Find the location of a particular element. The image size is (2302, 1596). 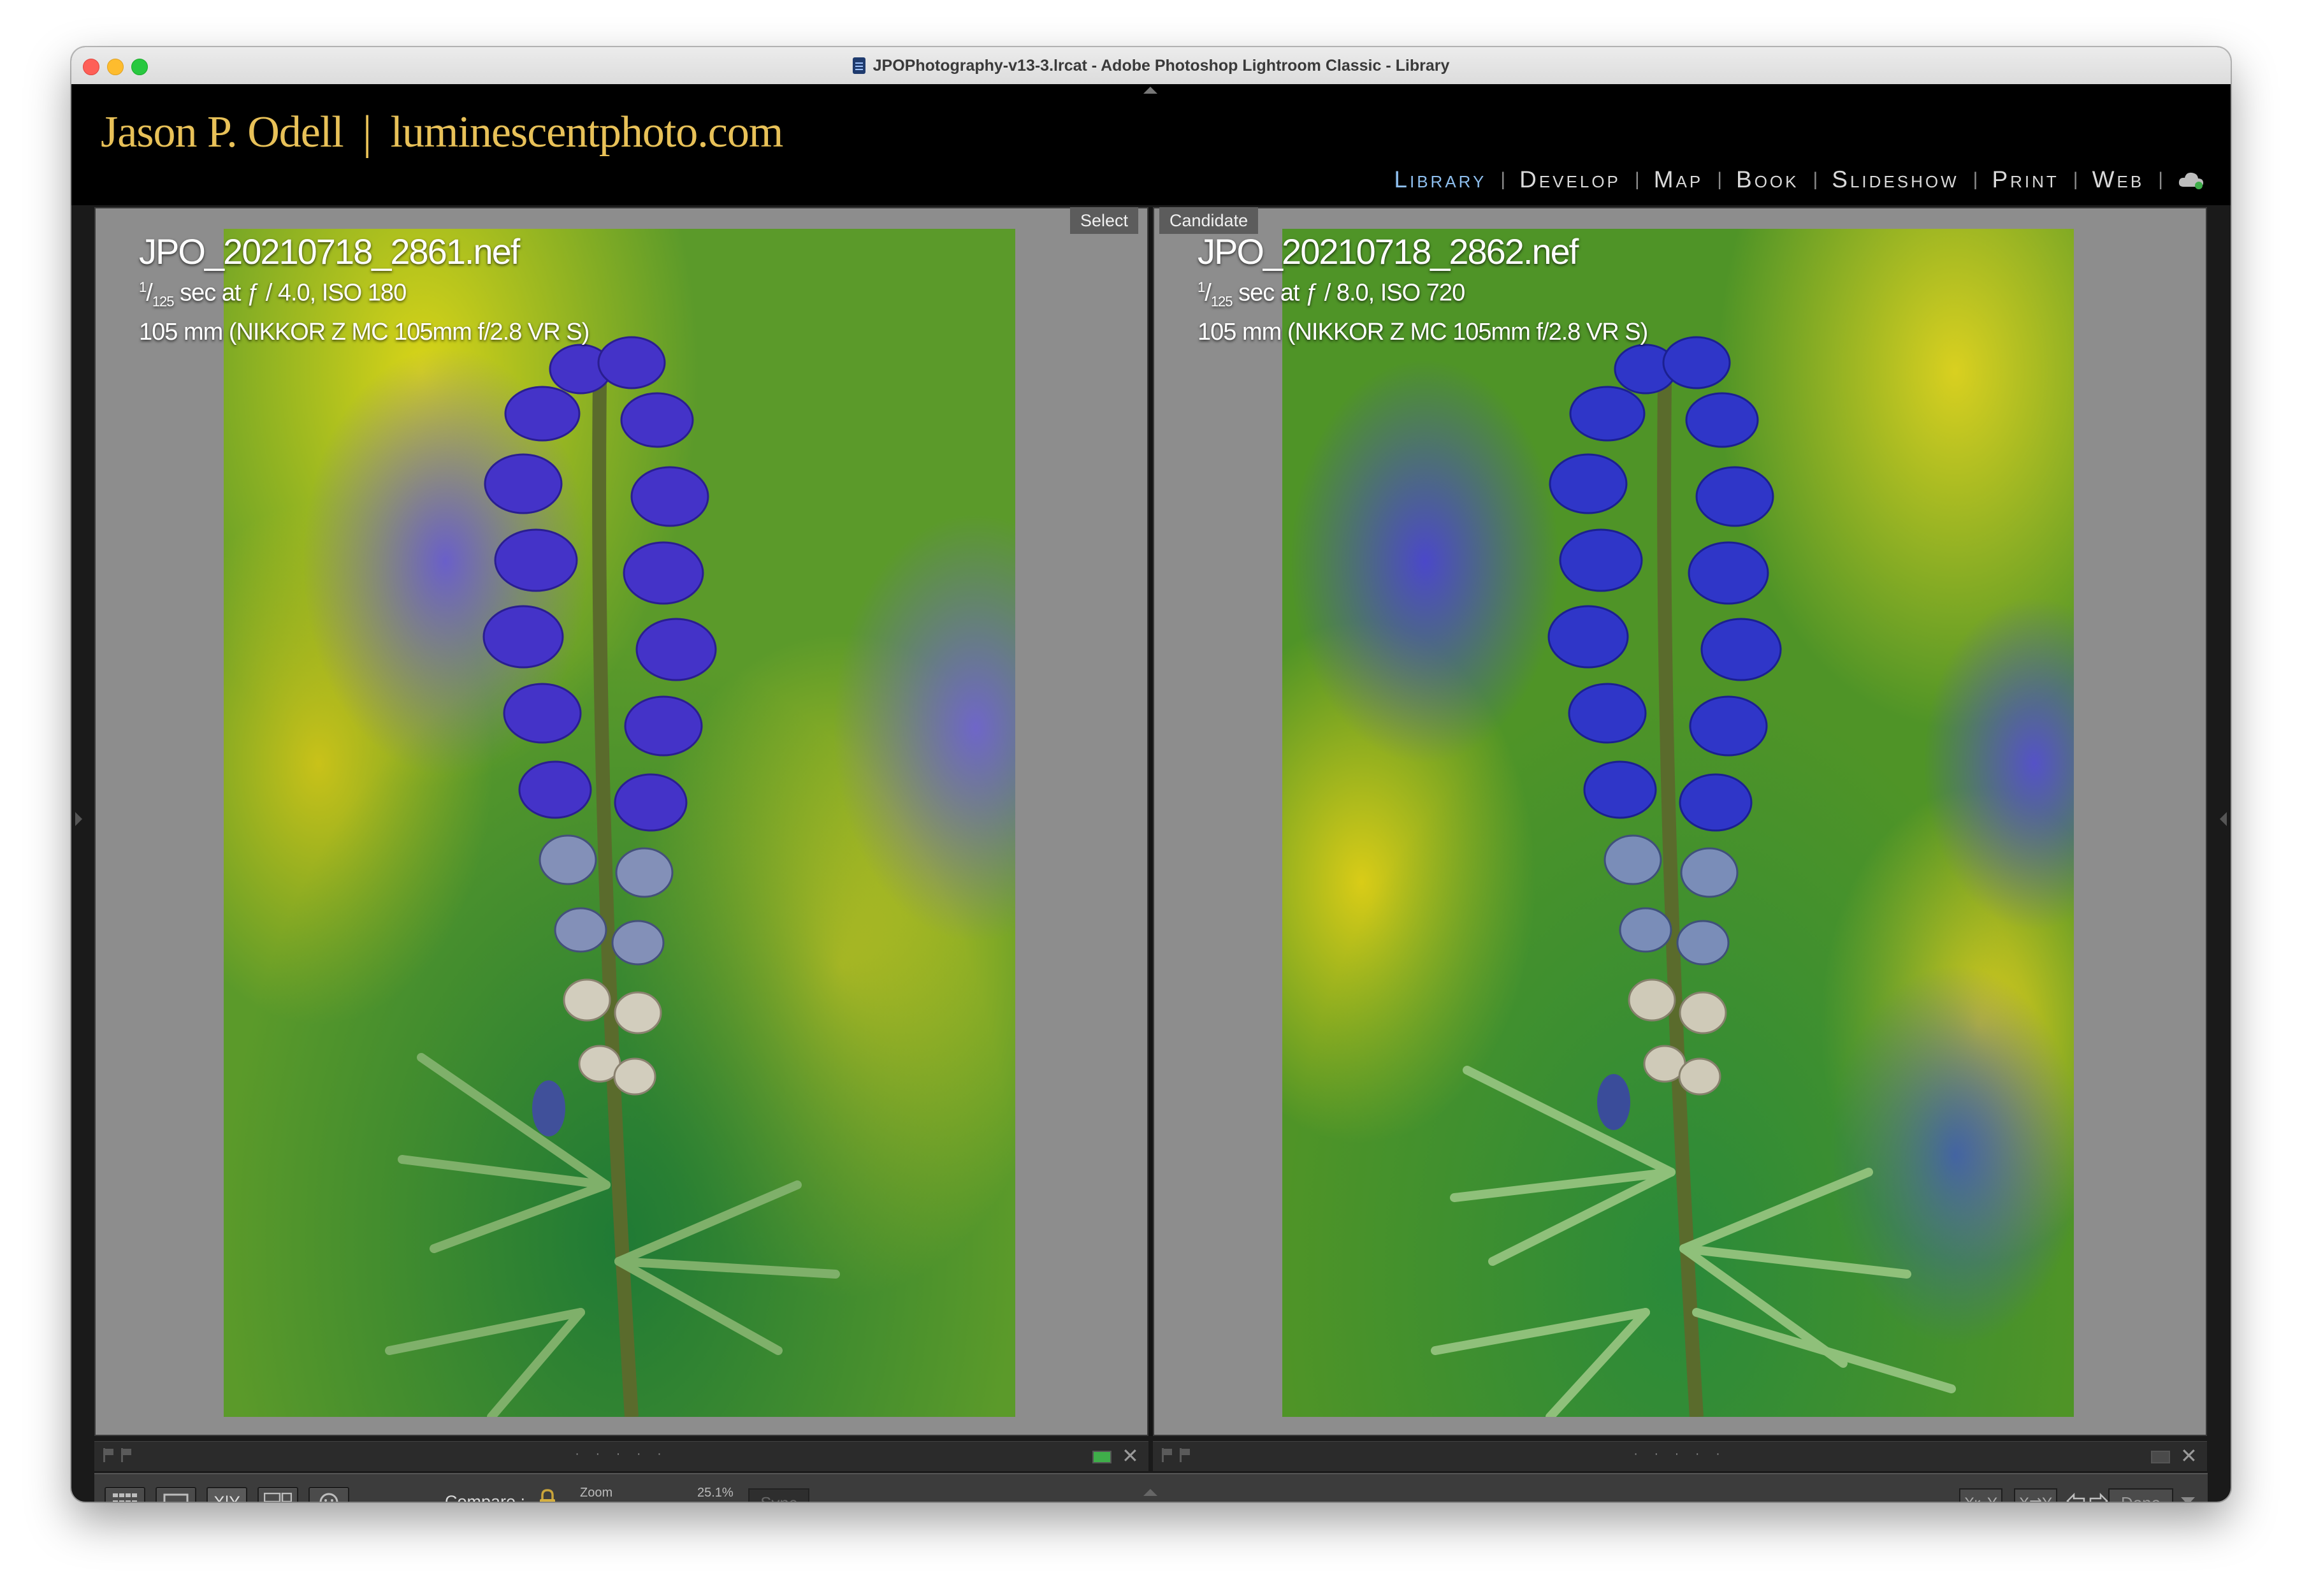

survey-view-button is located at coordinates (277, 1494).